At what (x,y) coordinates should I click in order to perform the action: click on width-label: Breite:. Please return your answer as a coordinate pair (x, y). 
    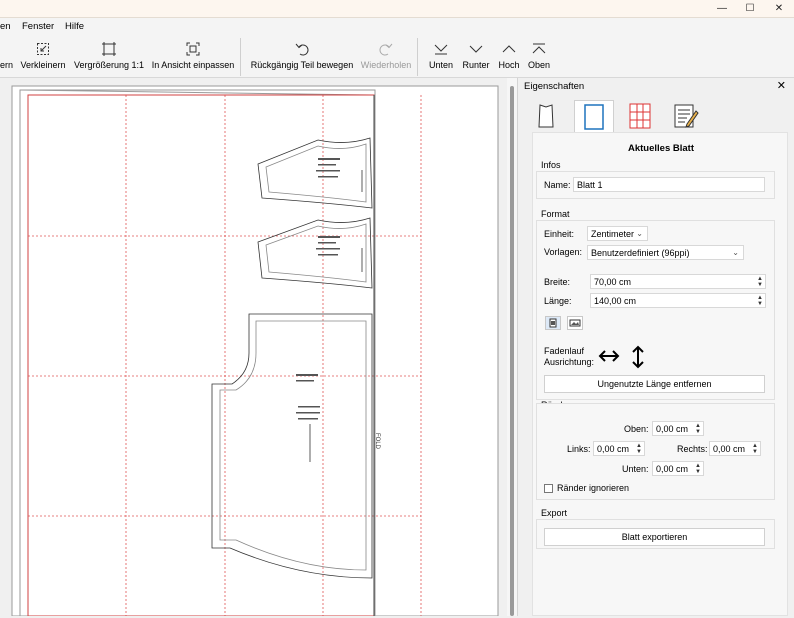
    Looking at the image, I should click on (557, 282).